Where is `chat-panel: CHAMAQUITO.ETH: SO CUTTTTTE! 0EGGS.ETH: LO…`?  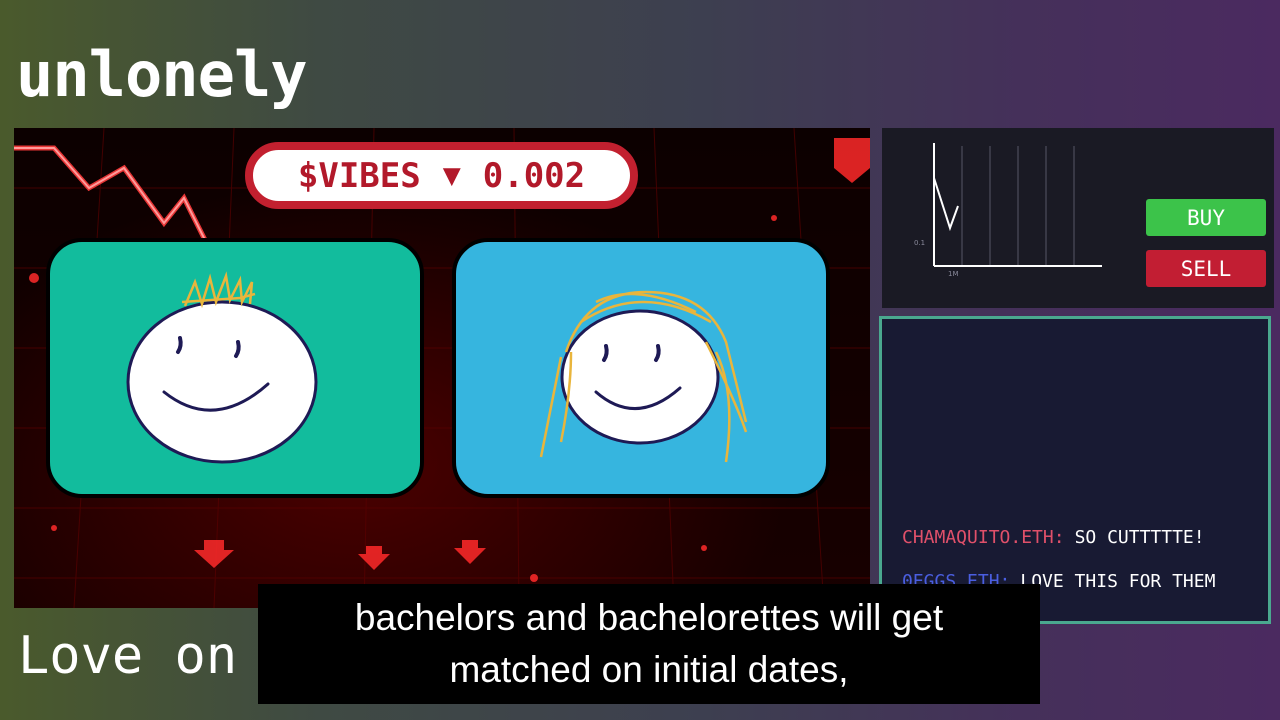 chat-panel: CHAMAQUITO.ETH: SO CUTTTTTE! 0EGGS.ETH: LO… is located at coordinates (1075, 470).